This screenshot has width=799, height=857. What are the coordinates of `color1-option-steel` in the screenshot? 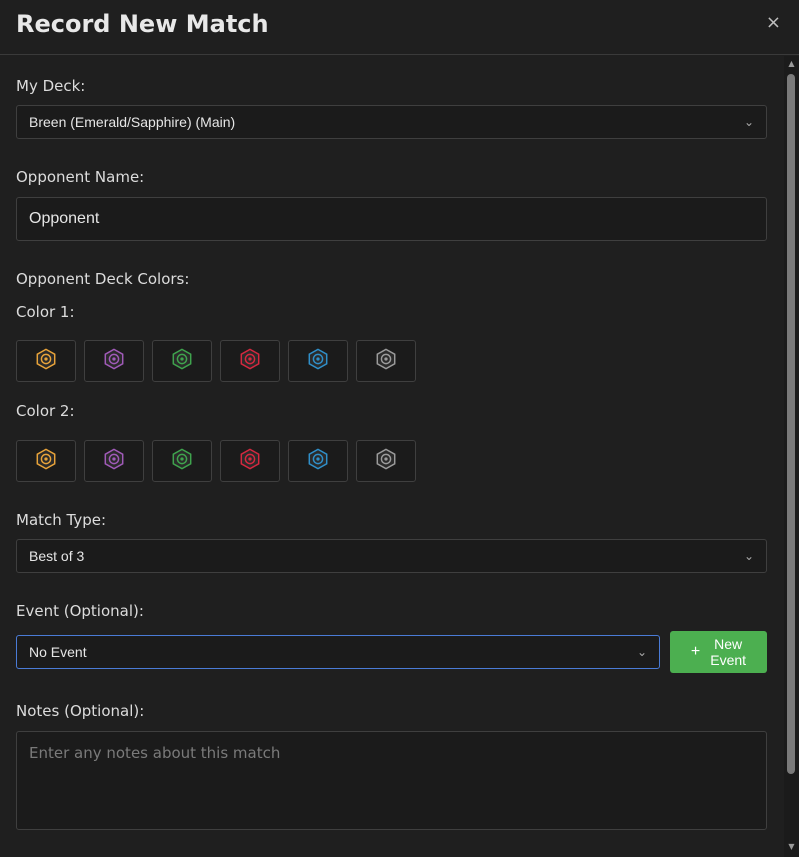 It's located at (386, 361).